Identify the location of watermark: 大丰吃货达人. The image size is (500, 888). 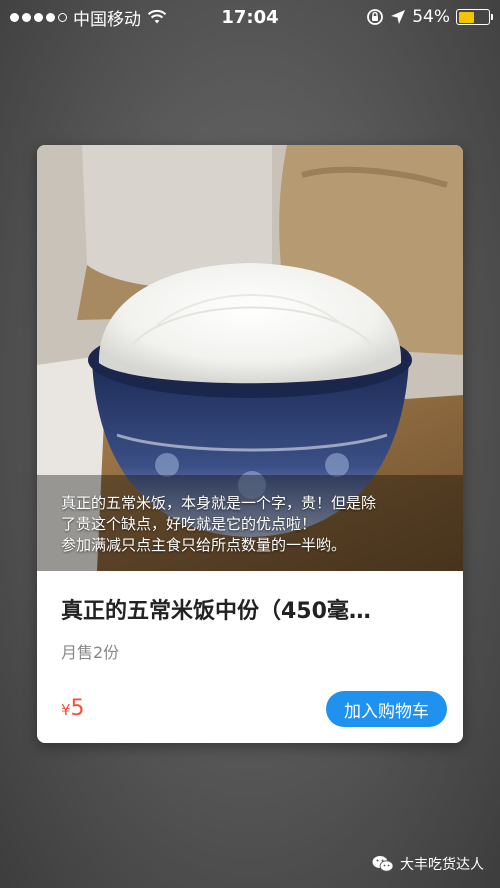
(428, 864).